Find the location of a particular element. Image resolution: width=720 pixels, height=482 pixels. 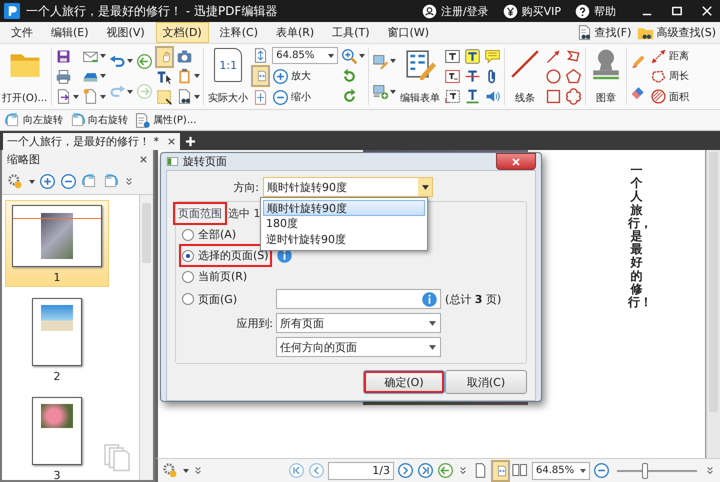

previous-page-icon is located at coordinates (316, 470).